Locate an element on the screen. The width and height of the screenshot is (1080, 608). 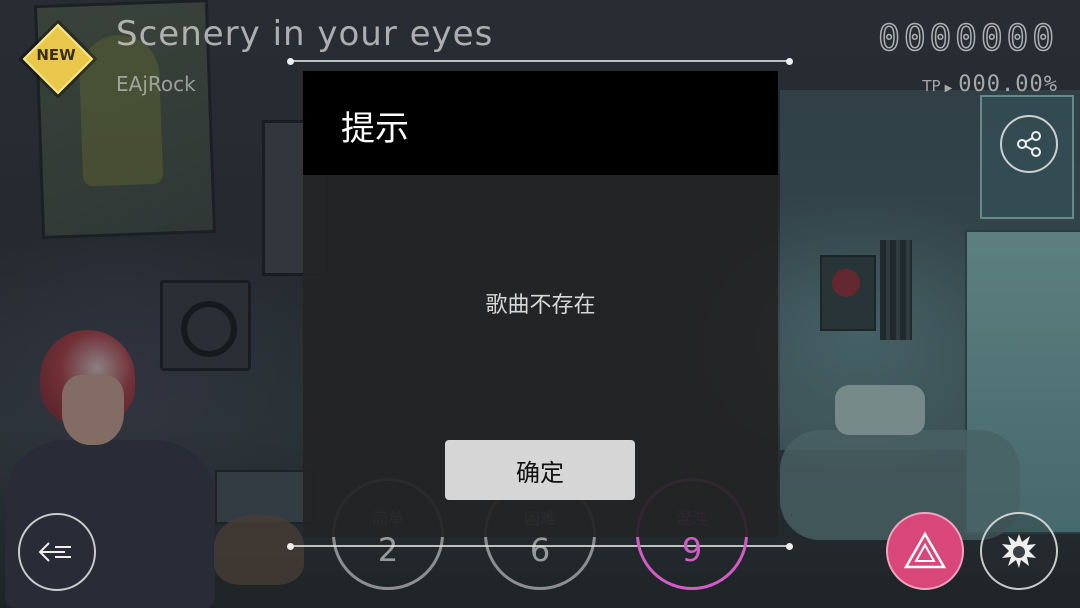
back-arrow-icon is located at coordinates (54, 552).